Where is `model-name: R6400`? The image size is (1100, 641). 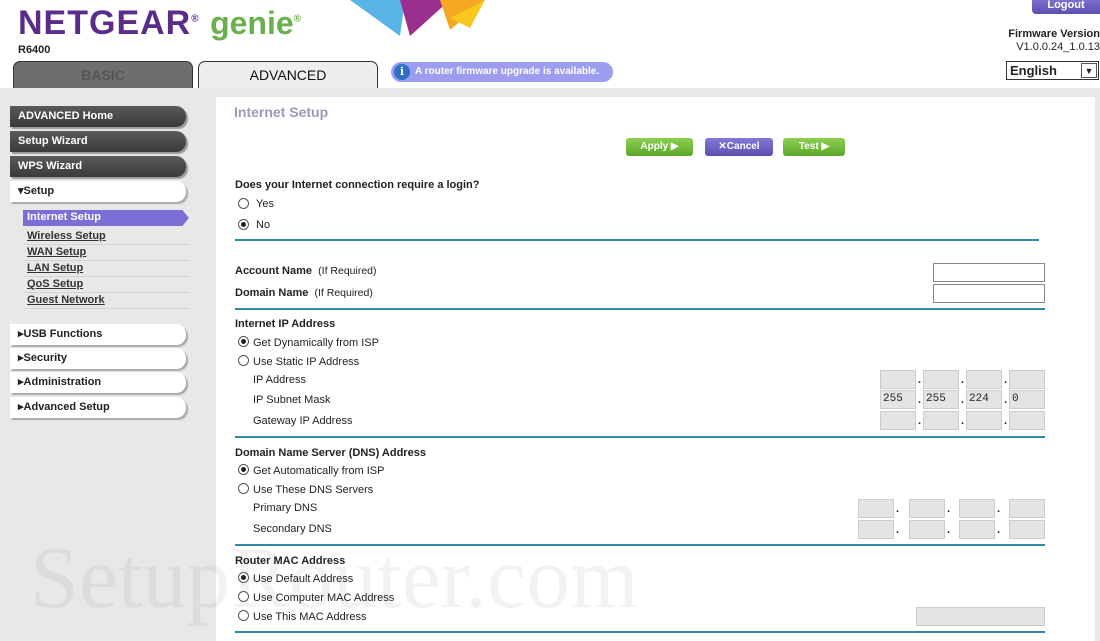 model-name: R6400 is located at coordinates (34, 50).